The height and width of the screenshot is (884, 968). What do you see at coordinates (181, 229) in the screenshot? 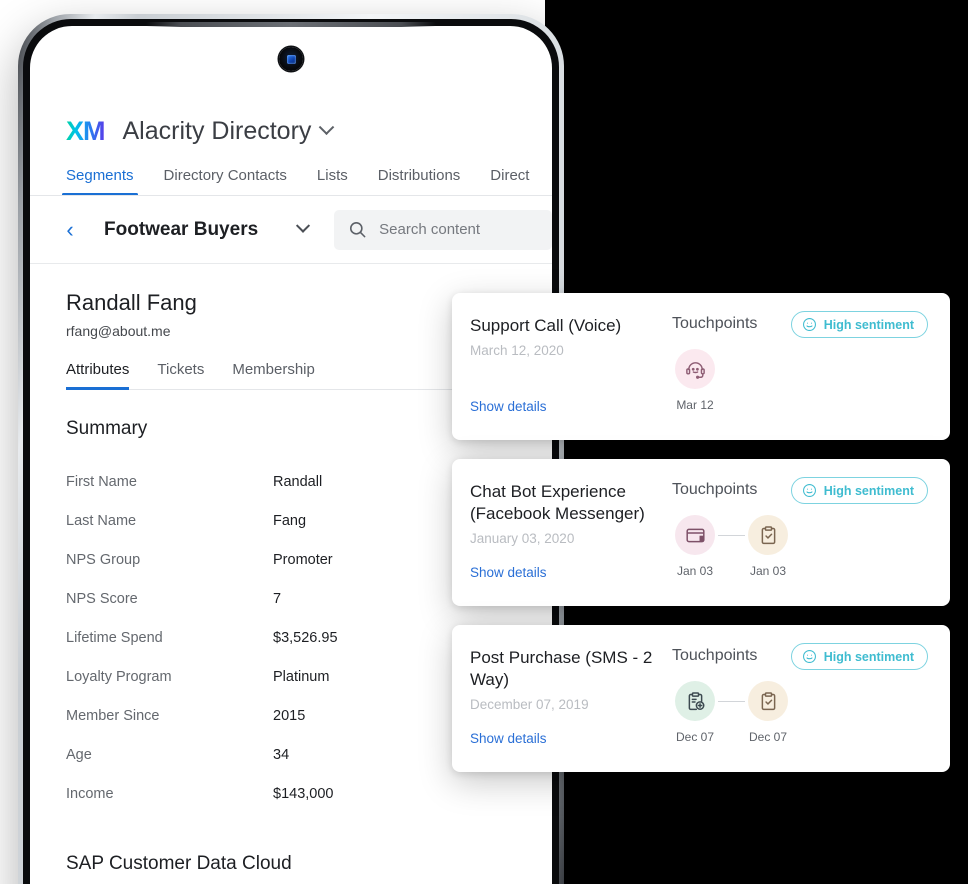
I see `segment-name: Footwear Buyers` at bounding box center [181, 229].